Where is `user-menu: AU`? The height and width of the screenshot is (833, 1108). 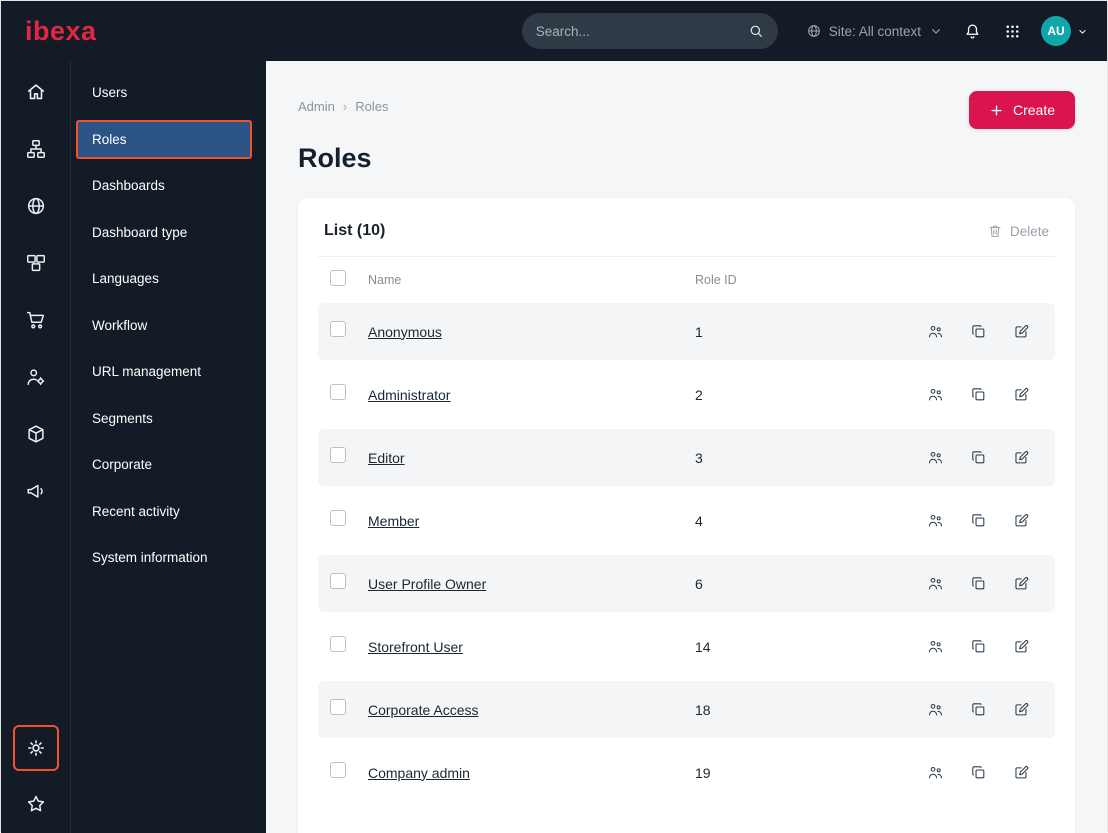
user-menu: AU is located at coordinates (1065, 31).